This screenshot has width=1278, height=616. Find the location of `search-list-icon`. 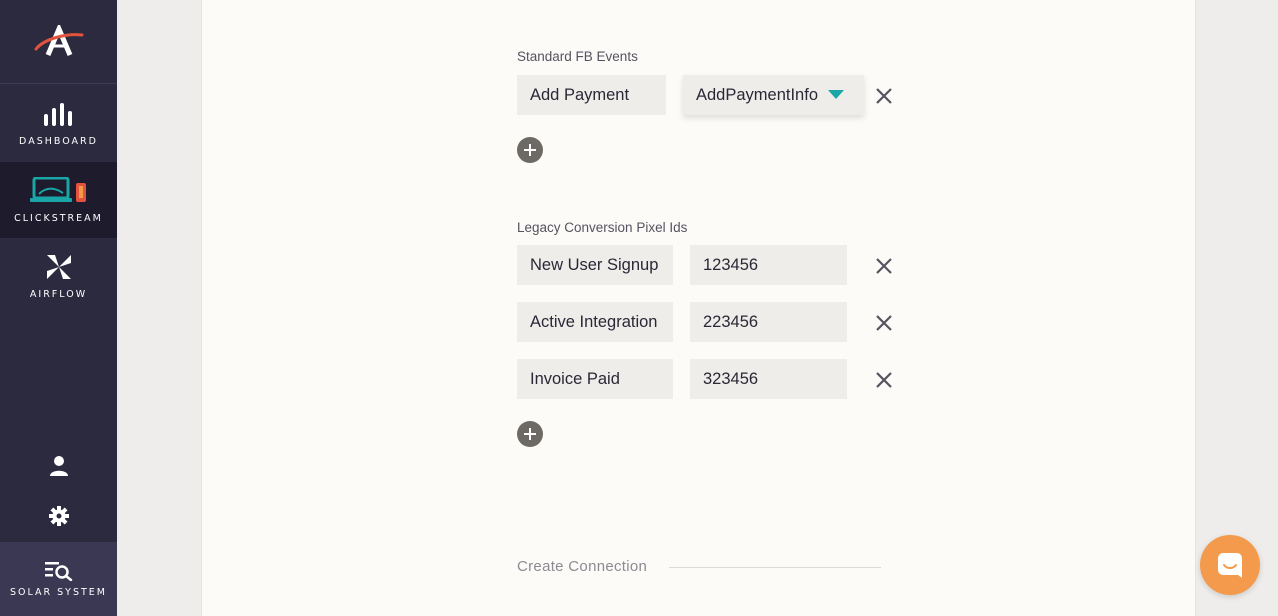

search-list-icon is located at coordinates (58, 571).